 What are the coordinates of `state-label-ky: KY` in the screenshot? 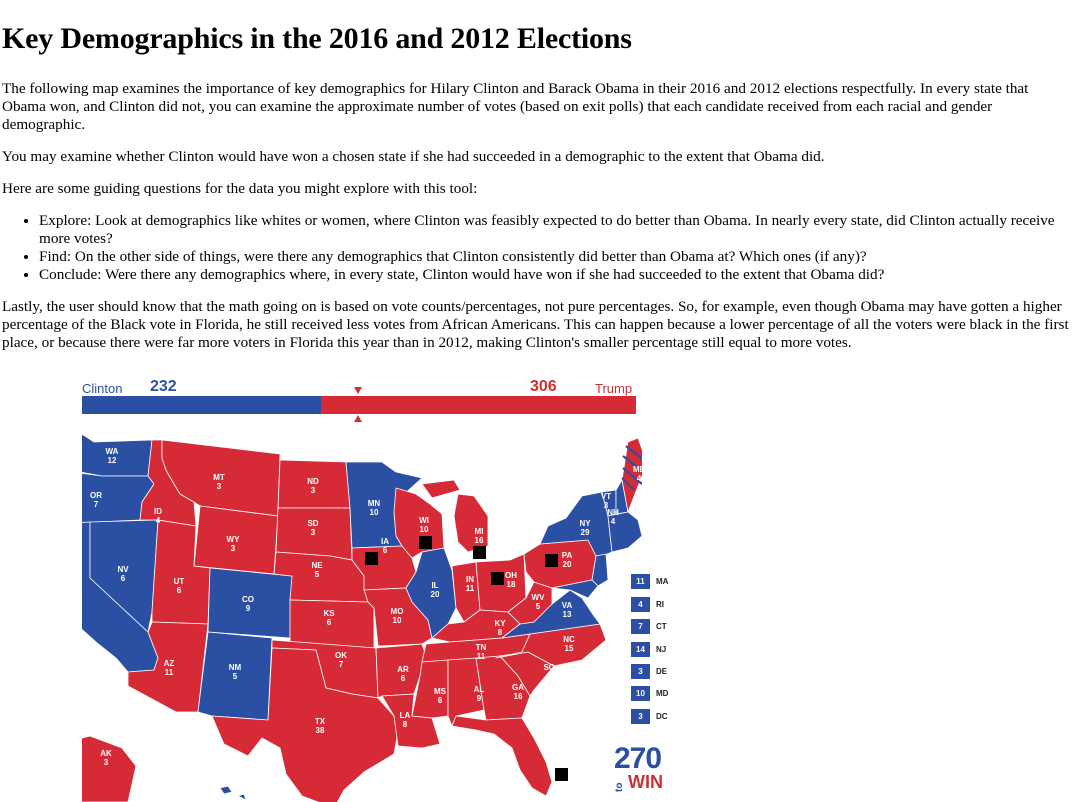 It's located at (500, 623).